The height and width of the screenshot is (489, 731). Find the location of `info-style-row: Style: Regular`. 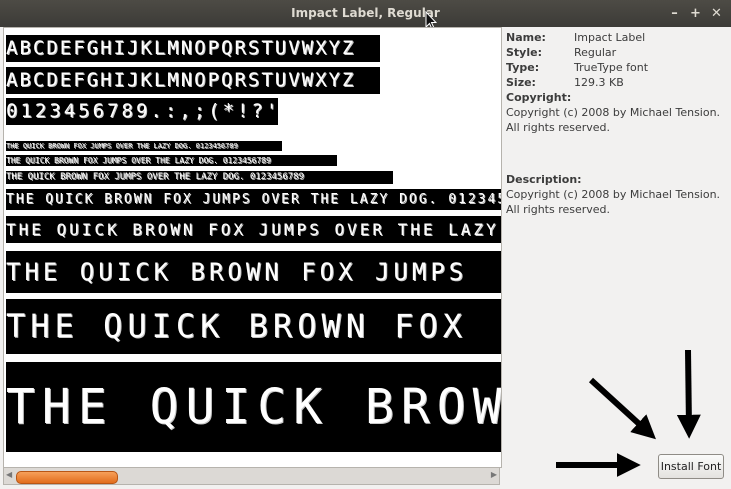

info-style-row: Style: Regular is located at coordinates (616, 52).